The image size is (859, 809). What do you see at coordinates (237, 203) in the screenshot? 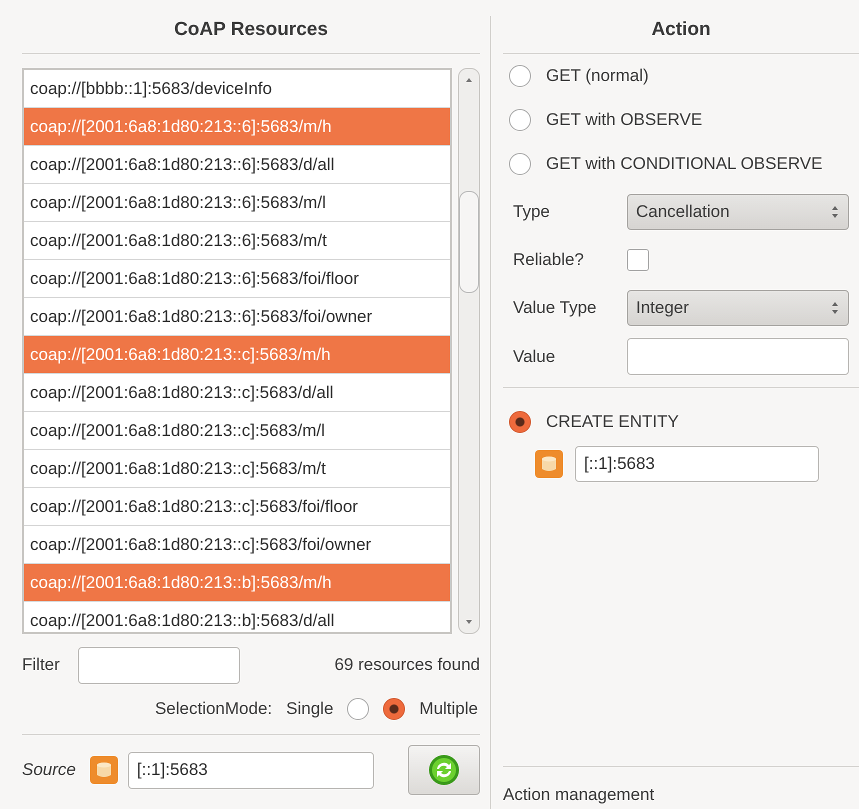
I see `resource-item: coap://[2001:6a8:1d80:213::6]:5683/m/l` at bounding box center [237, 203].